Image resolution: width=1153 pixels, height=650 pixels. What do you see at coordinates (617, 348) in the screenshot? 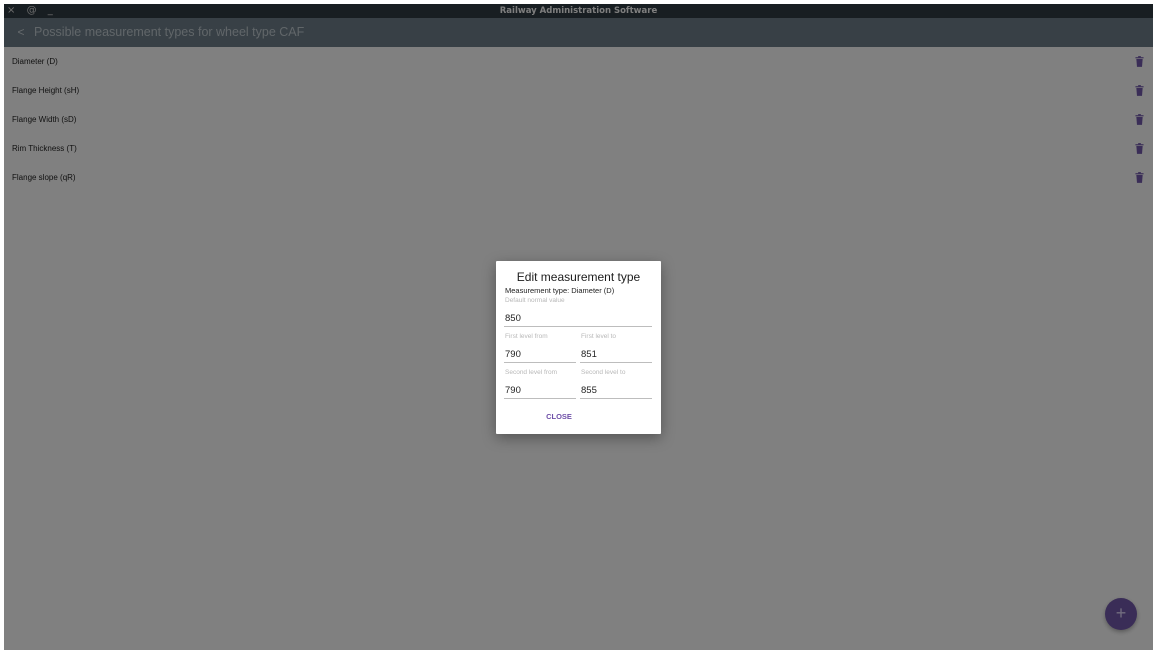
I see `first-level-to-field: First level to` at bounding box center [617, 348].